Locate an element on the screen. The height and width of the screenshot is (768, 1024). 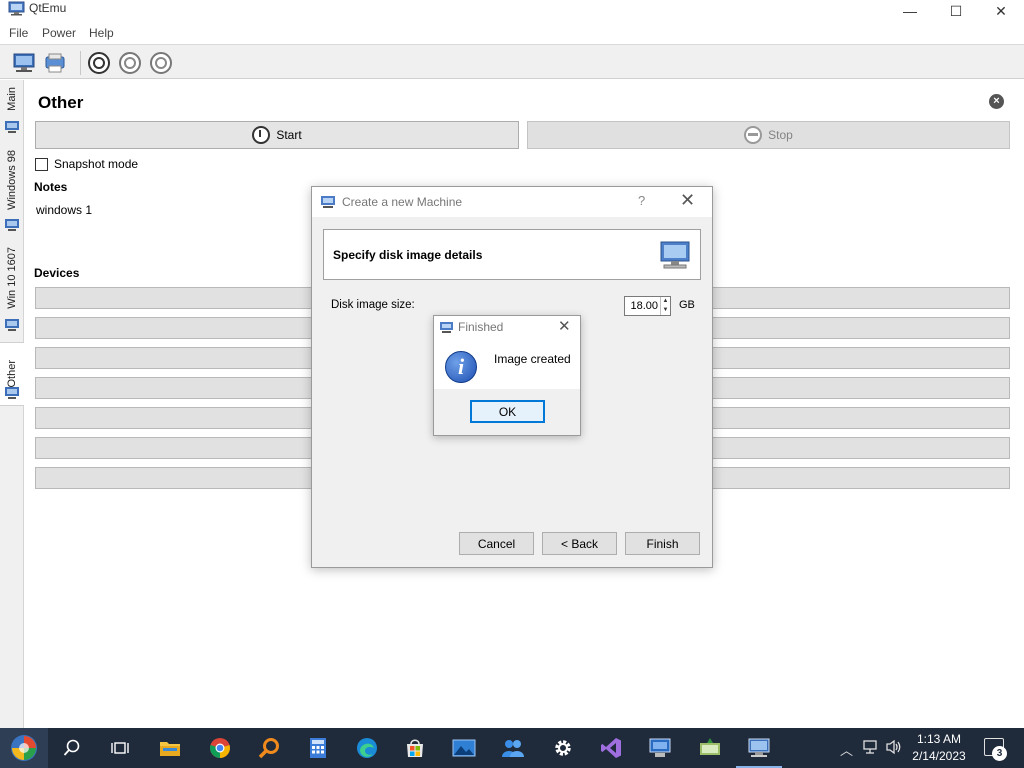
new-machine-icon is located at coordinates (24, 62).